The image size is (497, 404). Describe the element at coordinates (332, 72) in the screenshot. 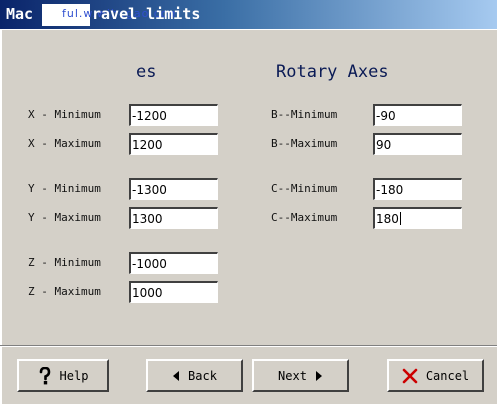

I see `rotary-axes-heading: Rotary Axes` at that location.